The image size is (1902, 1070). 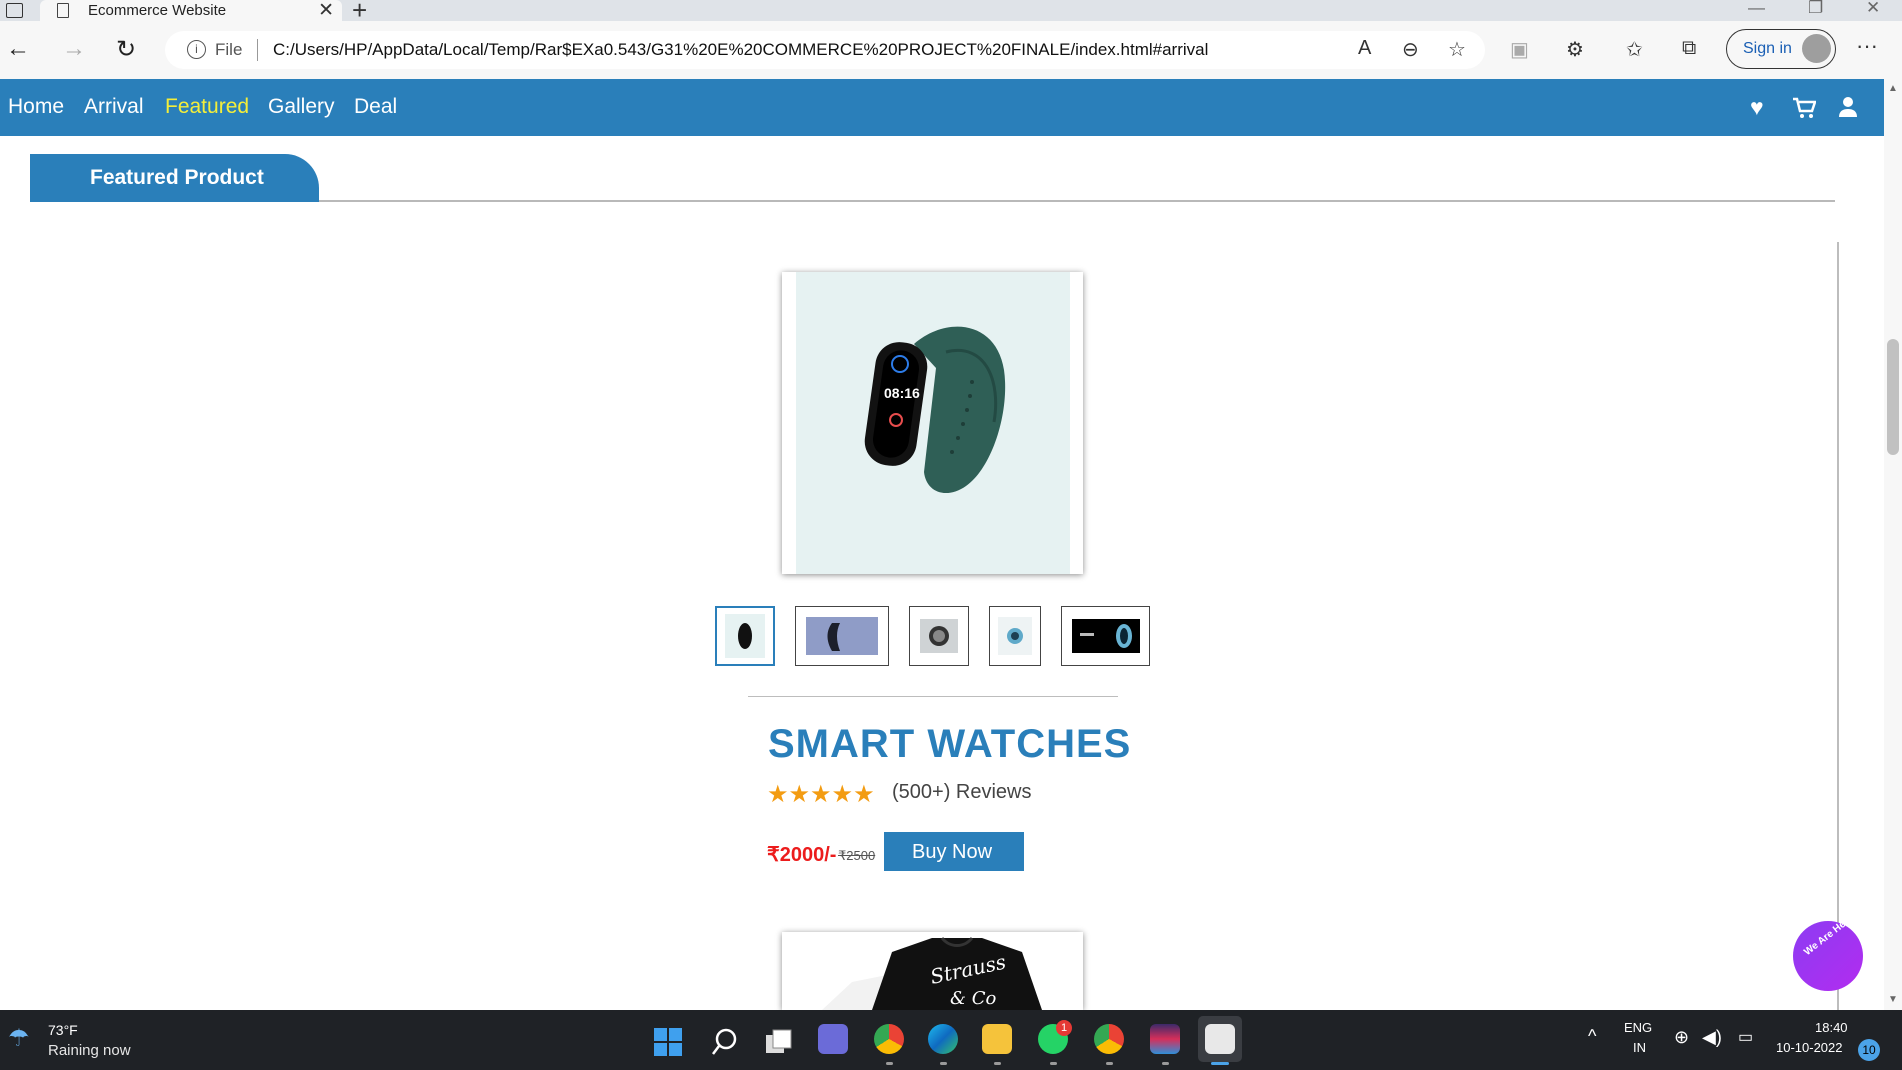 What do you see at coordinates (1592, 1036) in the screenshot?
I see `show-hidden-icons: ^` at bounding box center [1592, 1036].